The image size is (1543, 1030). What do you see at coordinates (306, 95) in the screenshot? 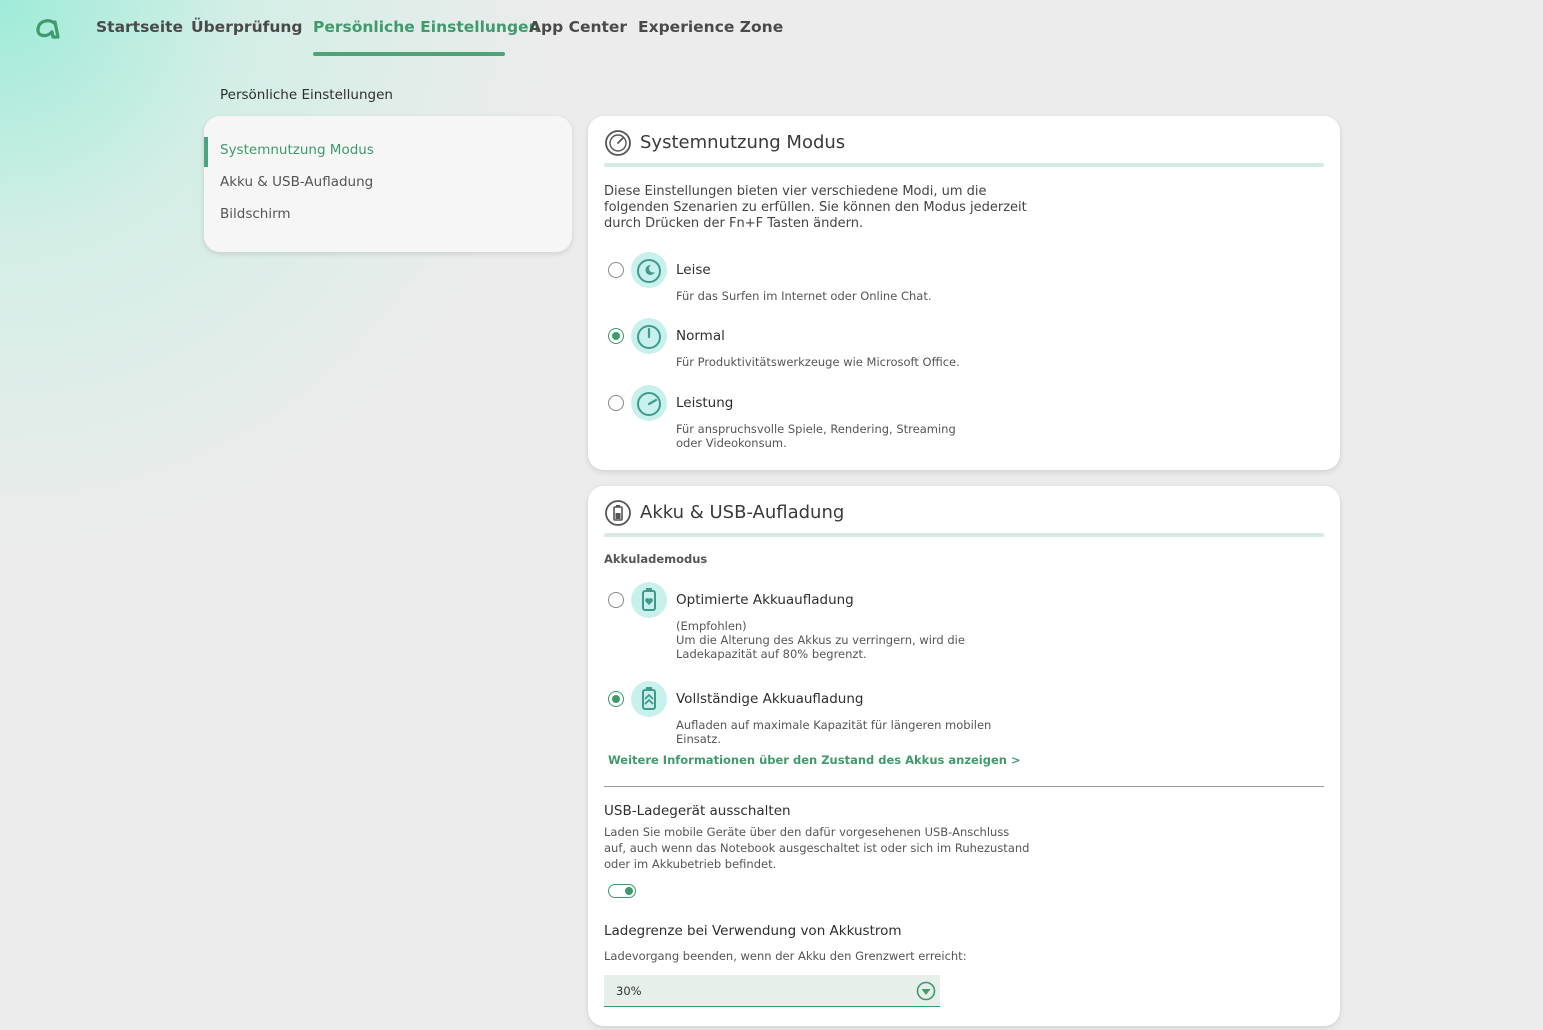
I see `page-title: Persönliche Einstellungen` at bounding box center [306, 95].